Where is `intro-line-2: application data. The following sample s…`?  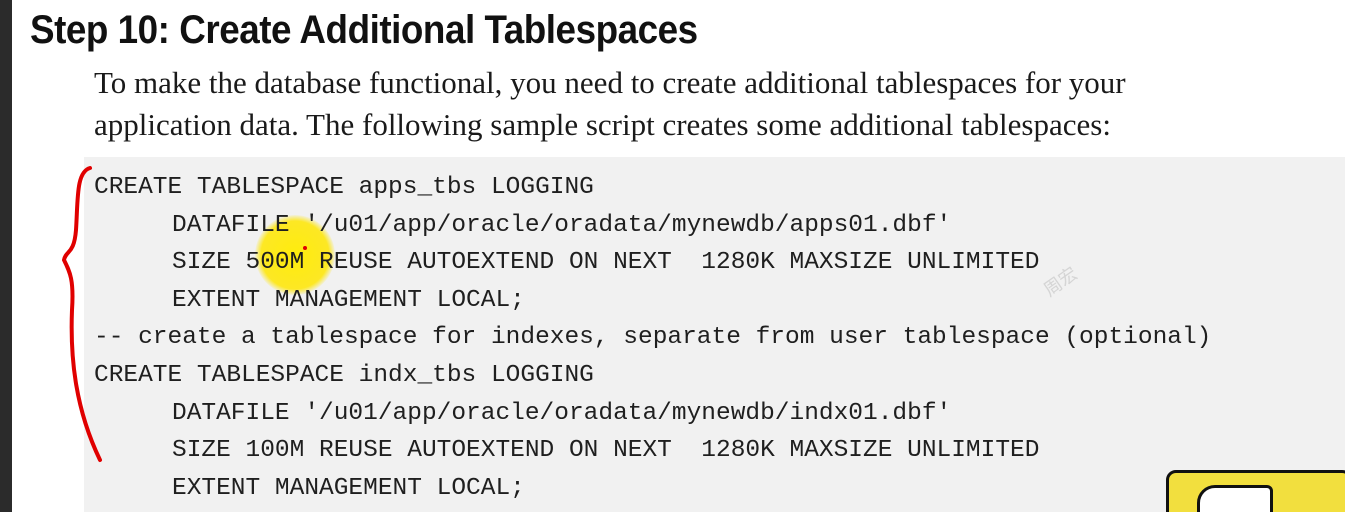 intro-line-2: application data. The following sample s… is located at coordinates (602, 124).